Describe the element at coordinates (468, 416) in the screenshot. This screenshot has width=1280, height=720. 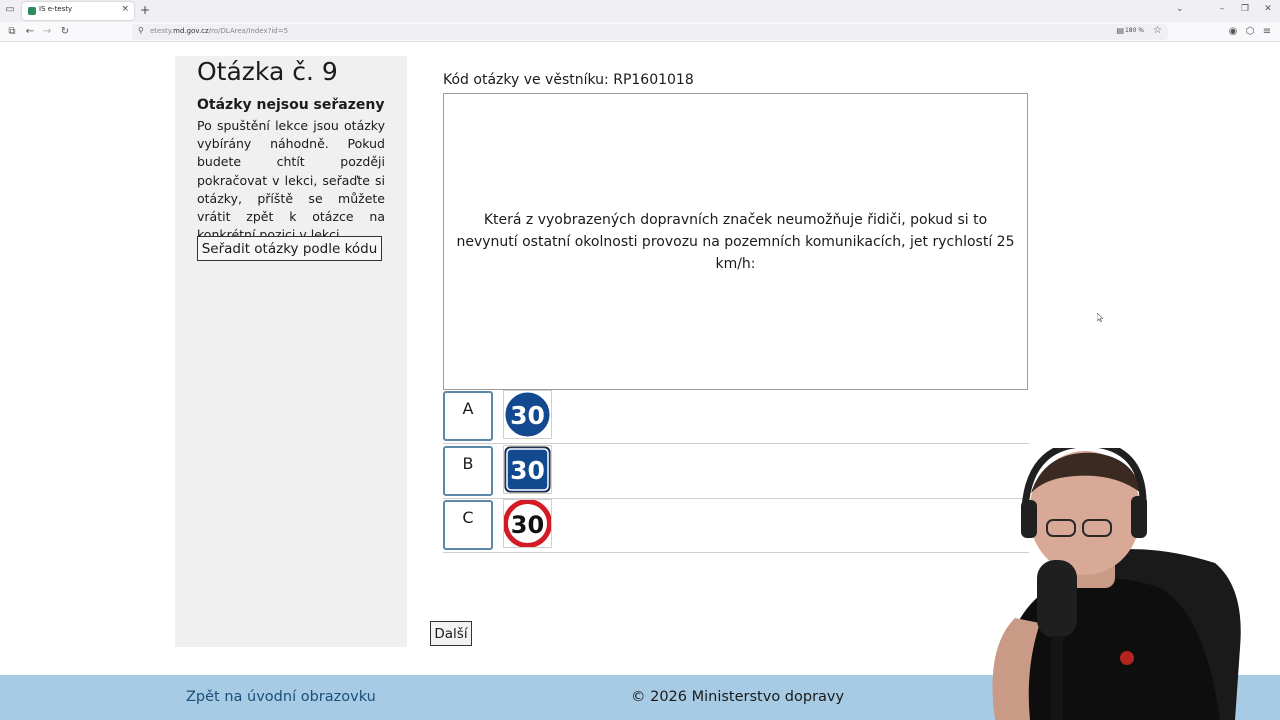
I see `answer-letter-a: A` at that location.